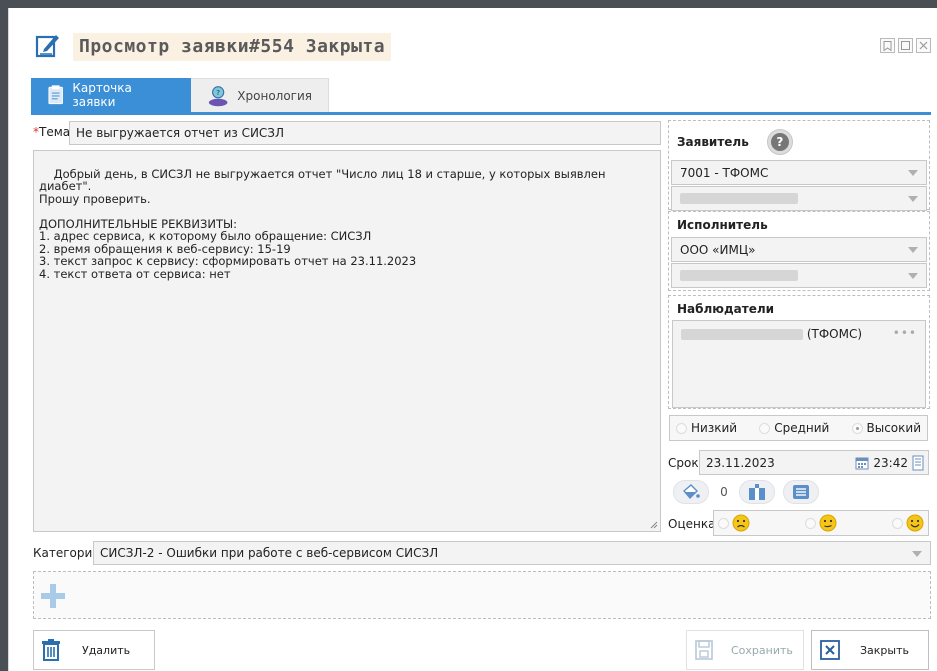  I want to click on priority-low-radio: Низкий, so click(706, 428).